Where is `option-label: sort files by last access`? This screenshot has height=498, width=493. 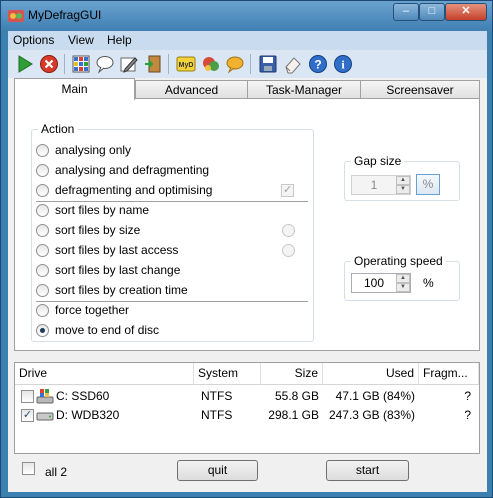
option-label: sort files by last access is located at coordinates (117, 250).